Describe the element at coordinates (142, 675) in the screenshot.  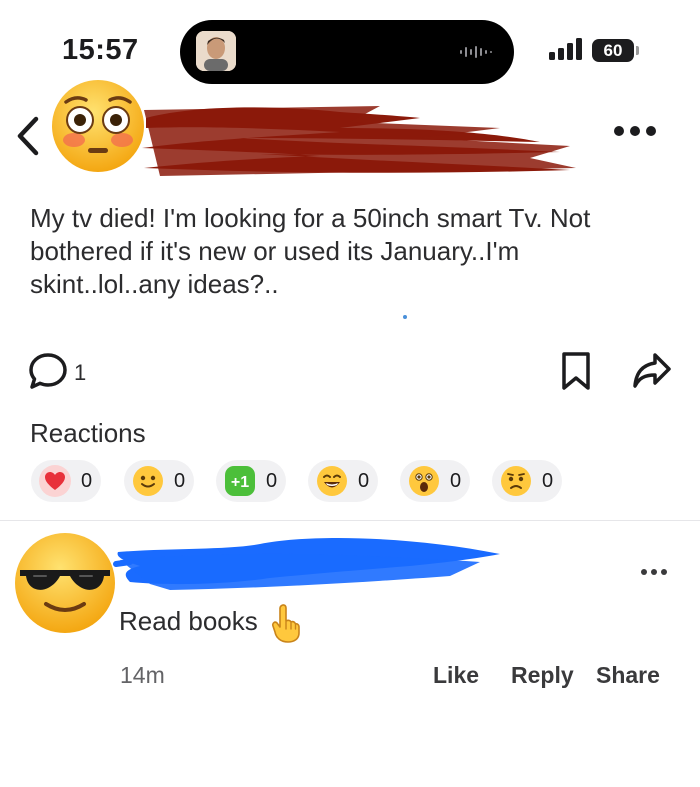
I see `comment-timestamp: 14m` at that location.